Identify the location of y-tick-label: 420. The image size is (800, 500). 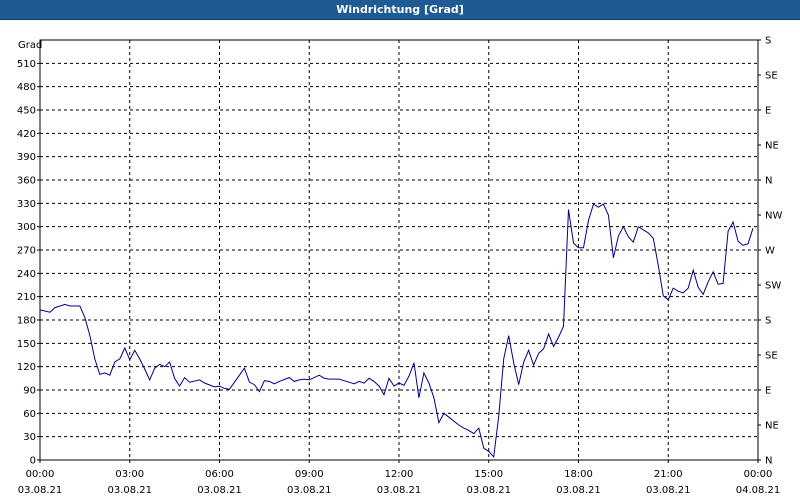
(26, 134).